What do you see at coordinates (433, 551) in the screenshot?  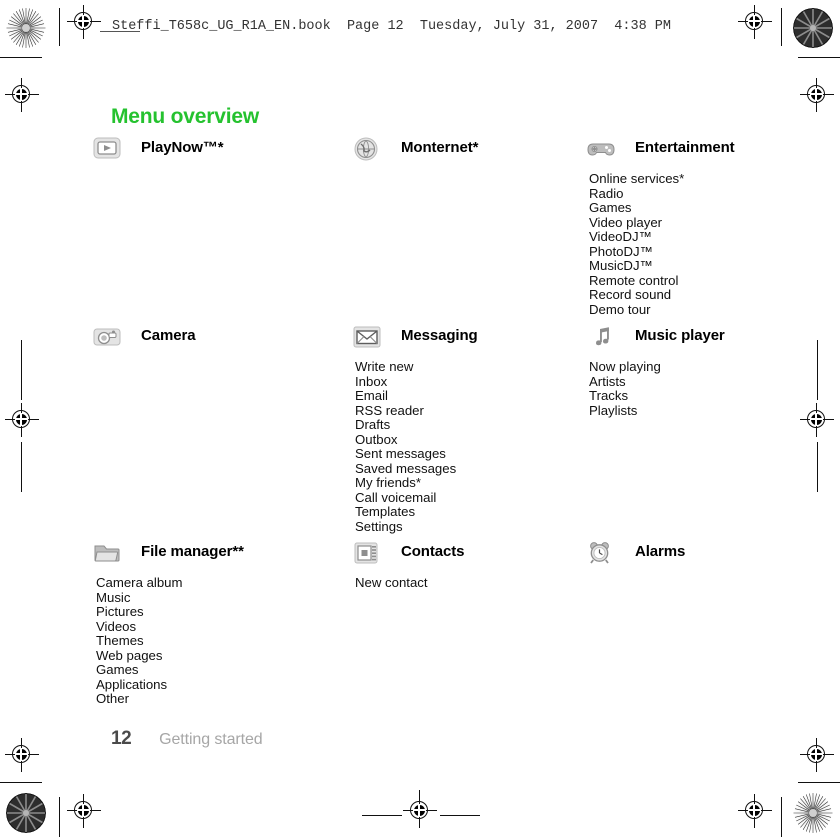 I see `menu-block-title: Contacts` at bounding box center [433, 551].